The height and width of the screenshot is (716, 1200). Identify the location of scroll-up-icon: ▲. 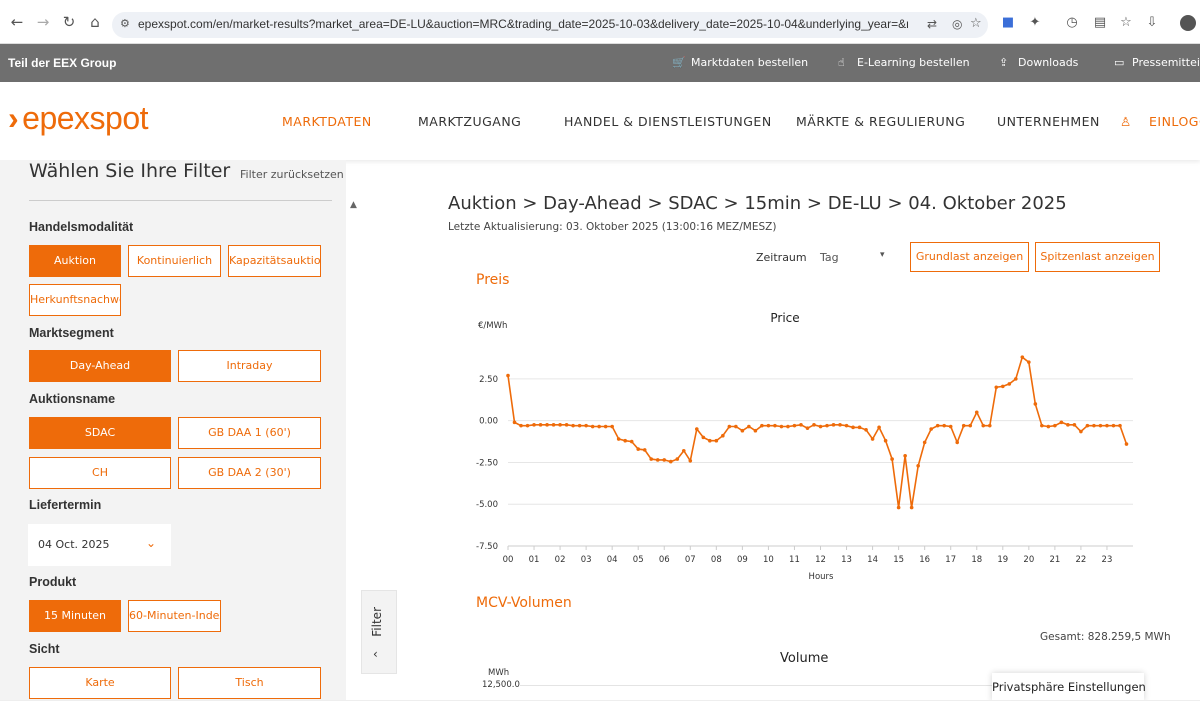
(355, 205).